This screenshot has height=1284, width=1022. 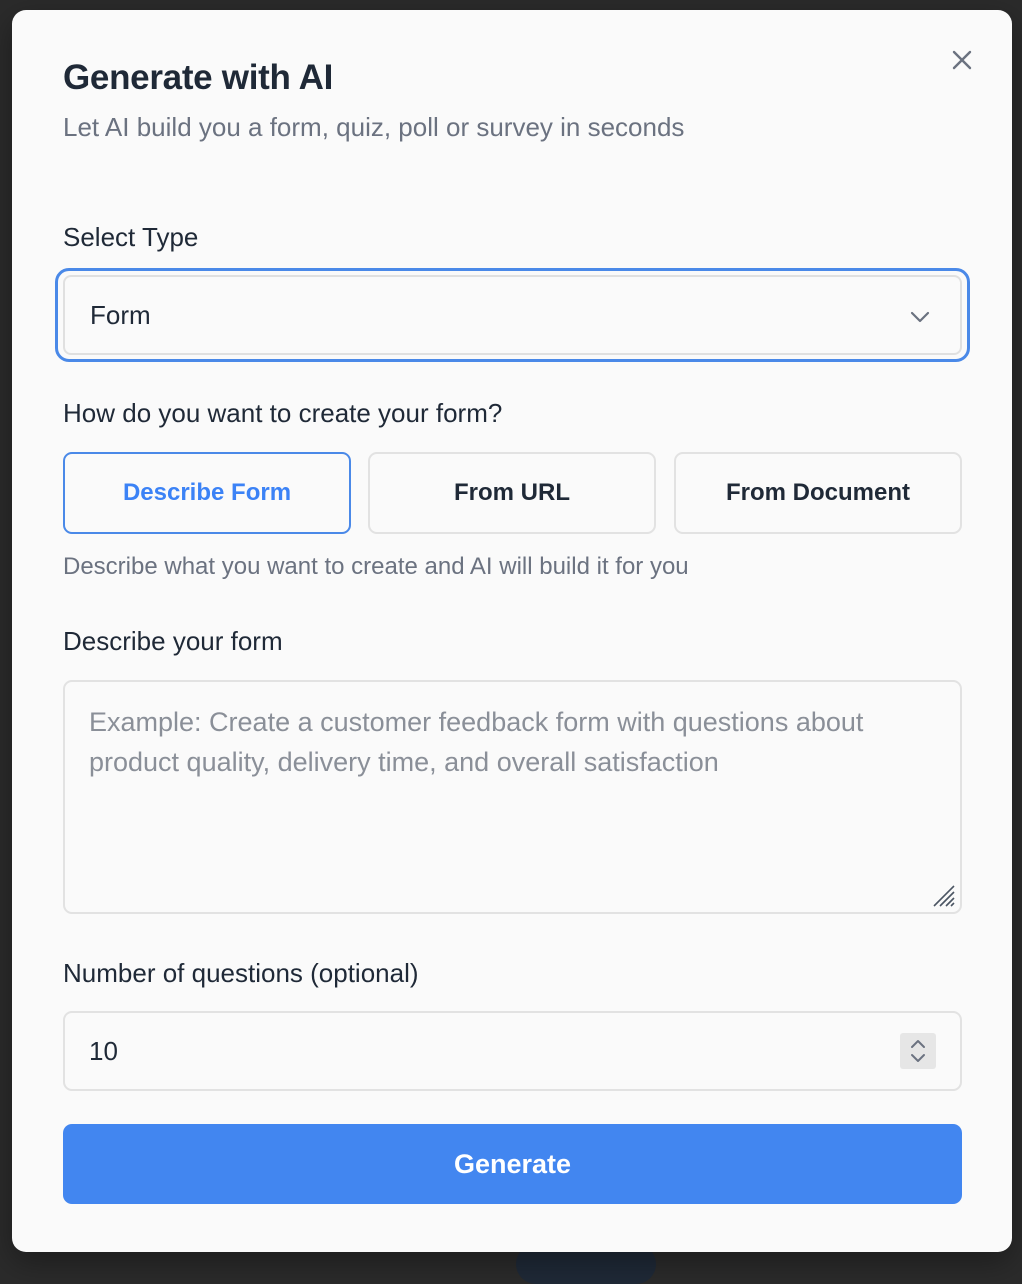 I want to click on stepper-icon, so click(x=918, y=1051).